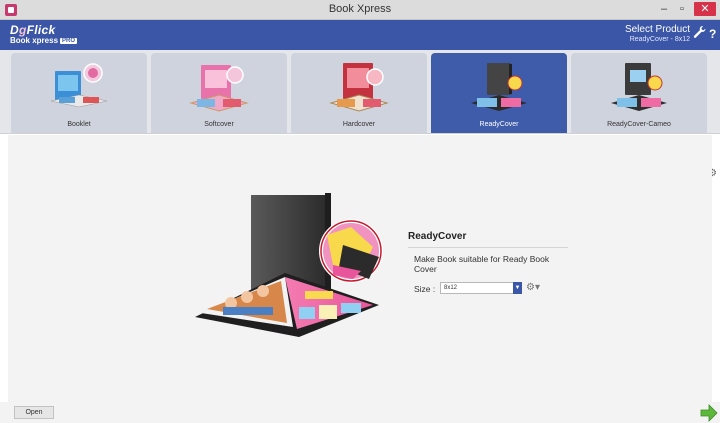 The image size is (720, 423). I want to click on product-title: ReadyCover, so click(488, 239).